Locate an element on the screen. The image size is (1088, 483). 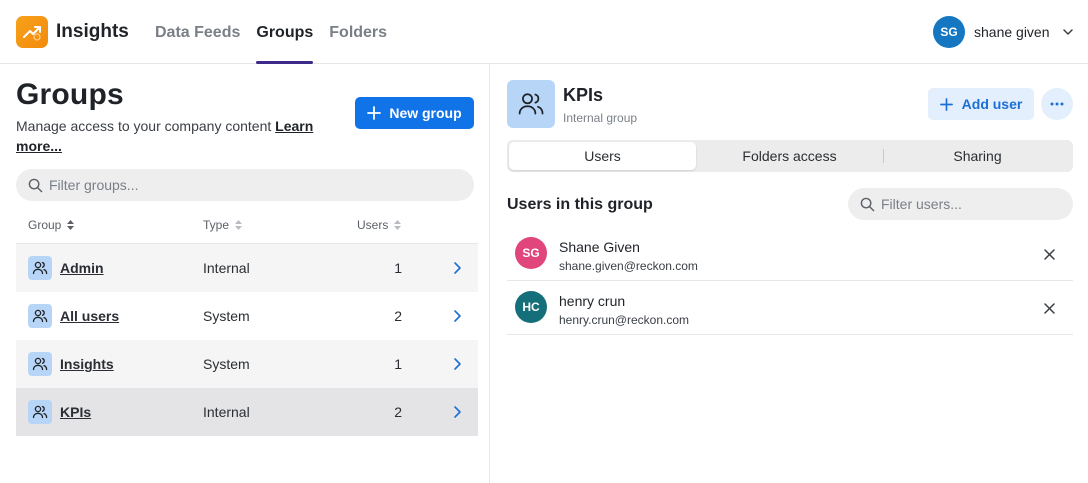
group-name-link: Insights is located at coordinates (87, 364).